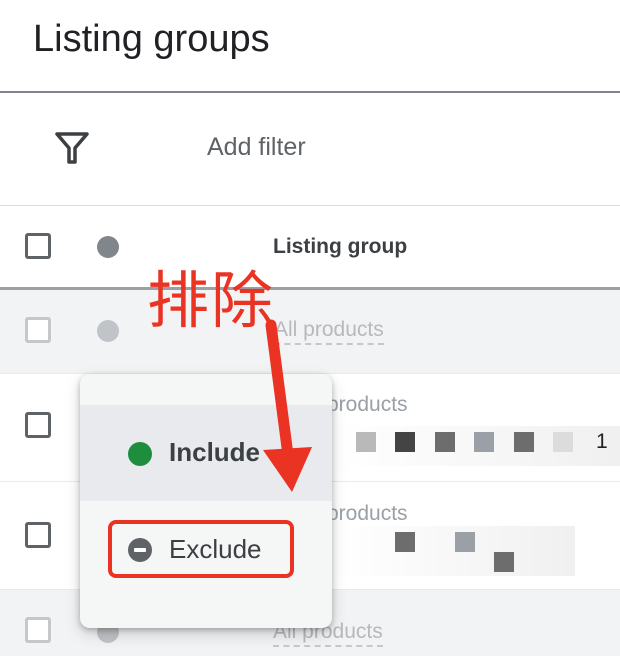 This screenshot has width=620, height=656. I want to click on annotation-text: 排除, so click(211, 300).